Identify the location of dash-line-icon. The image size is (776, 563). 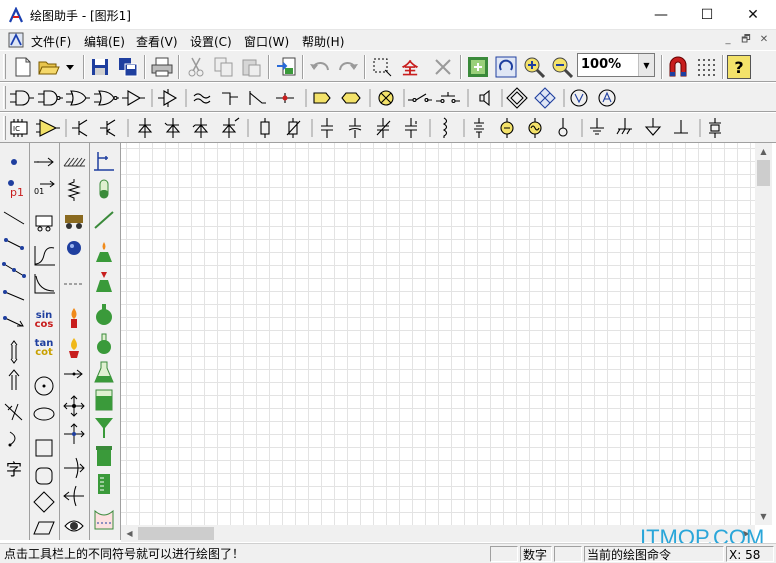
(74, 284).